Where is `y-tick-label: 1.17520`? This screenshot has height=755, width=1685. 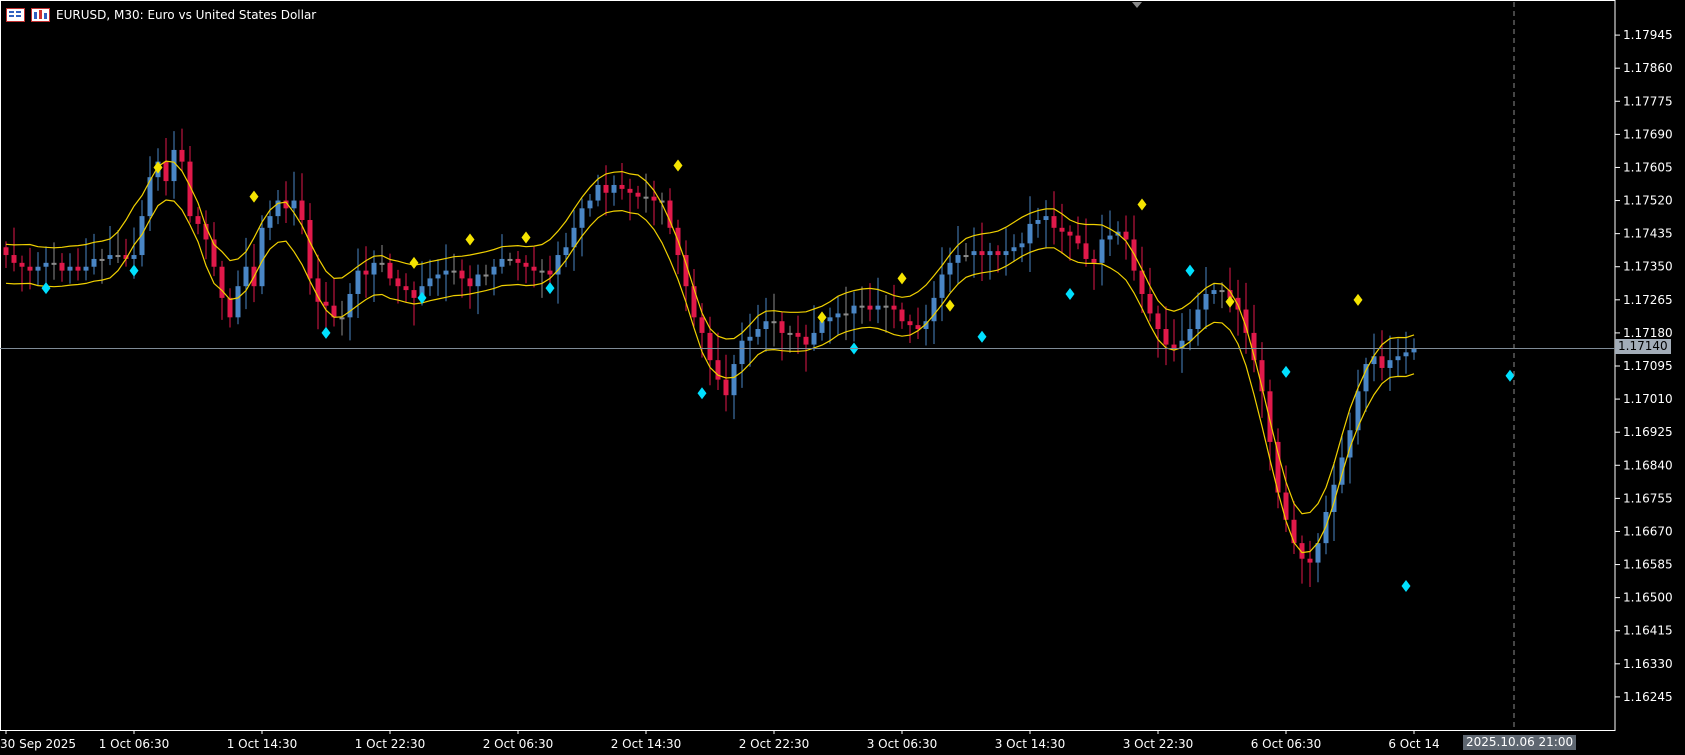
y-tick-label: 1.17520 is located at coordinates (1648, 201).